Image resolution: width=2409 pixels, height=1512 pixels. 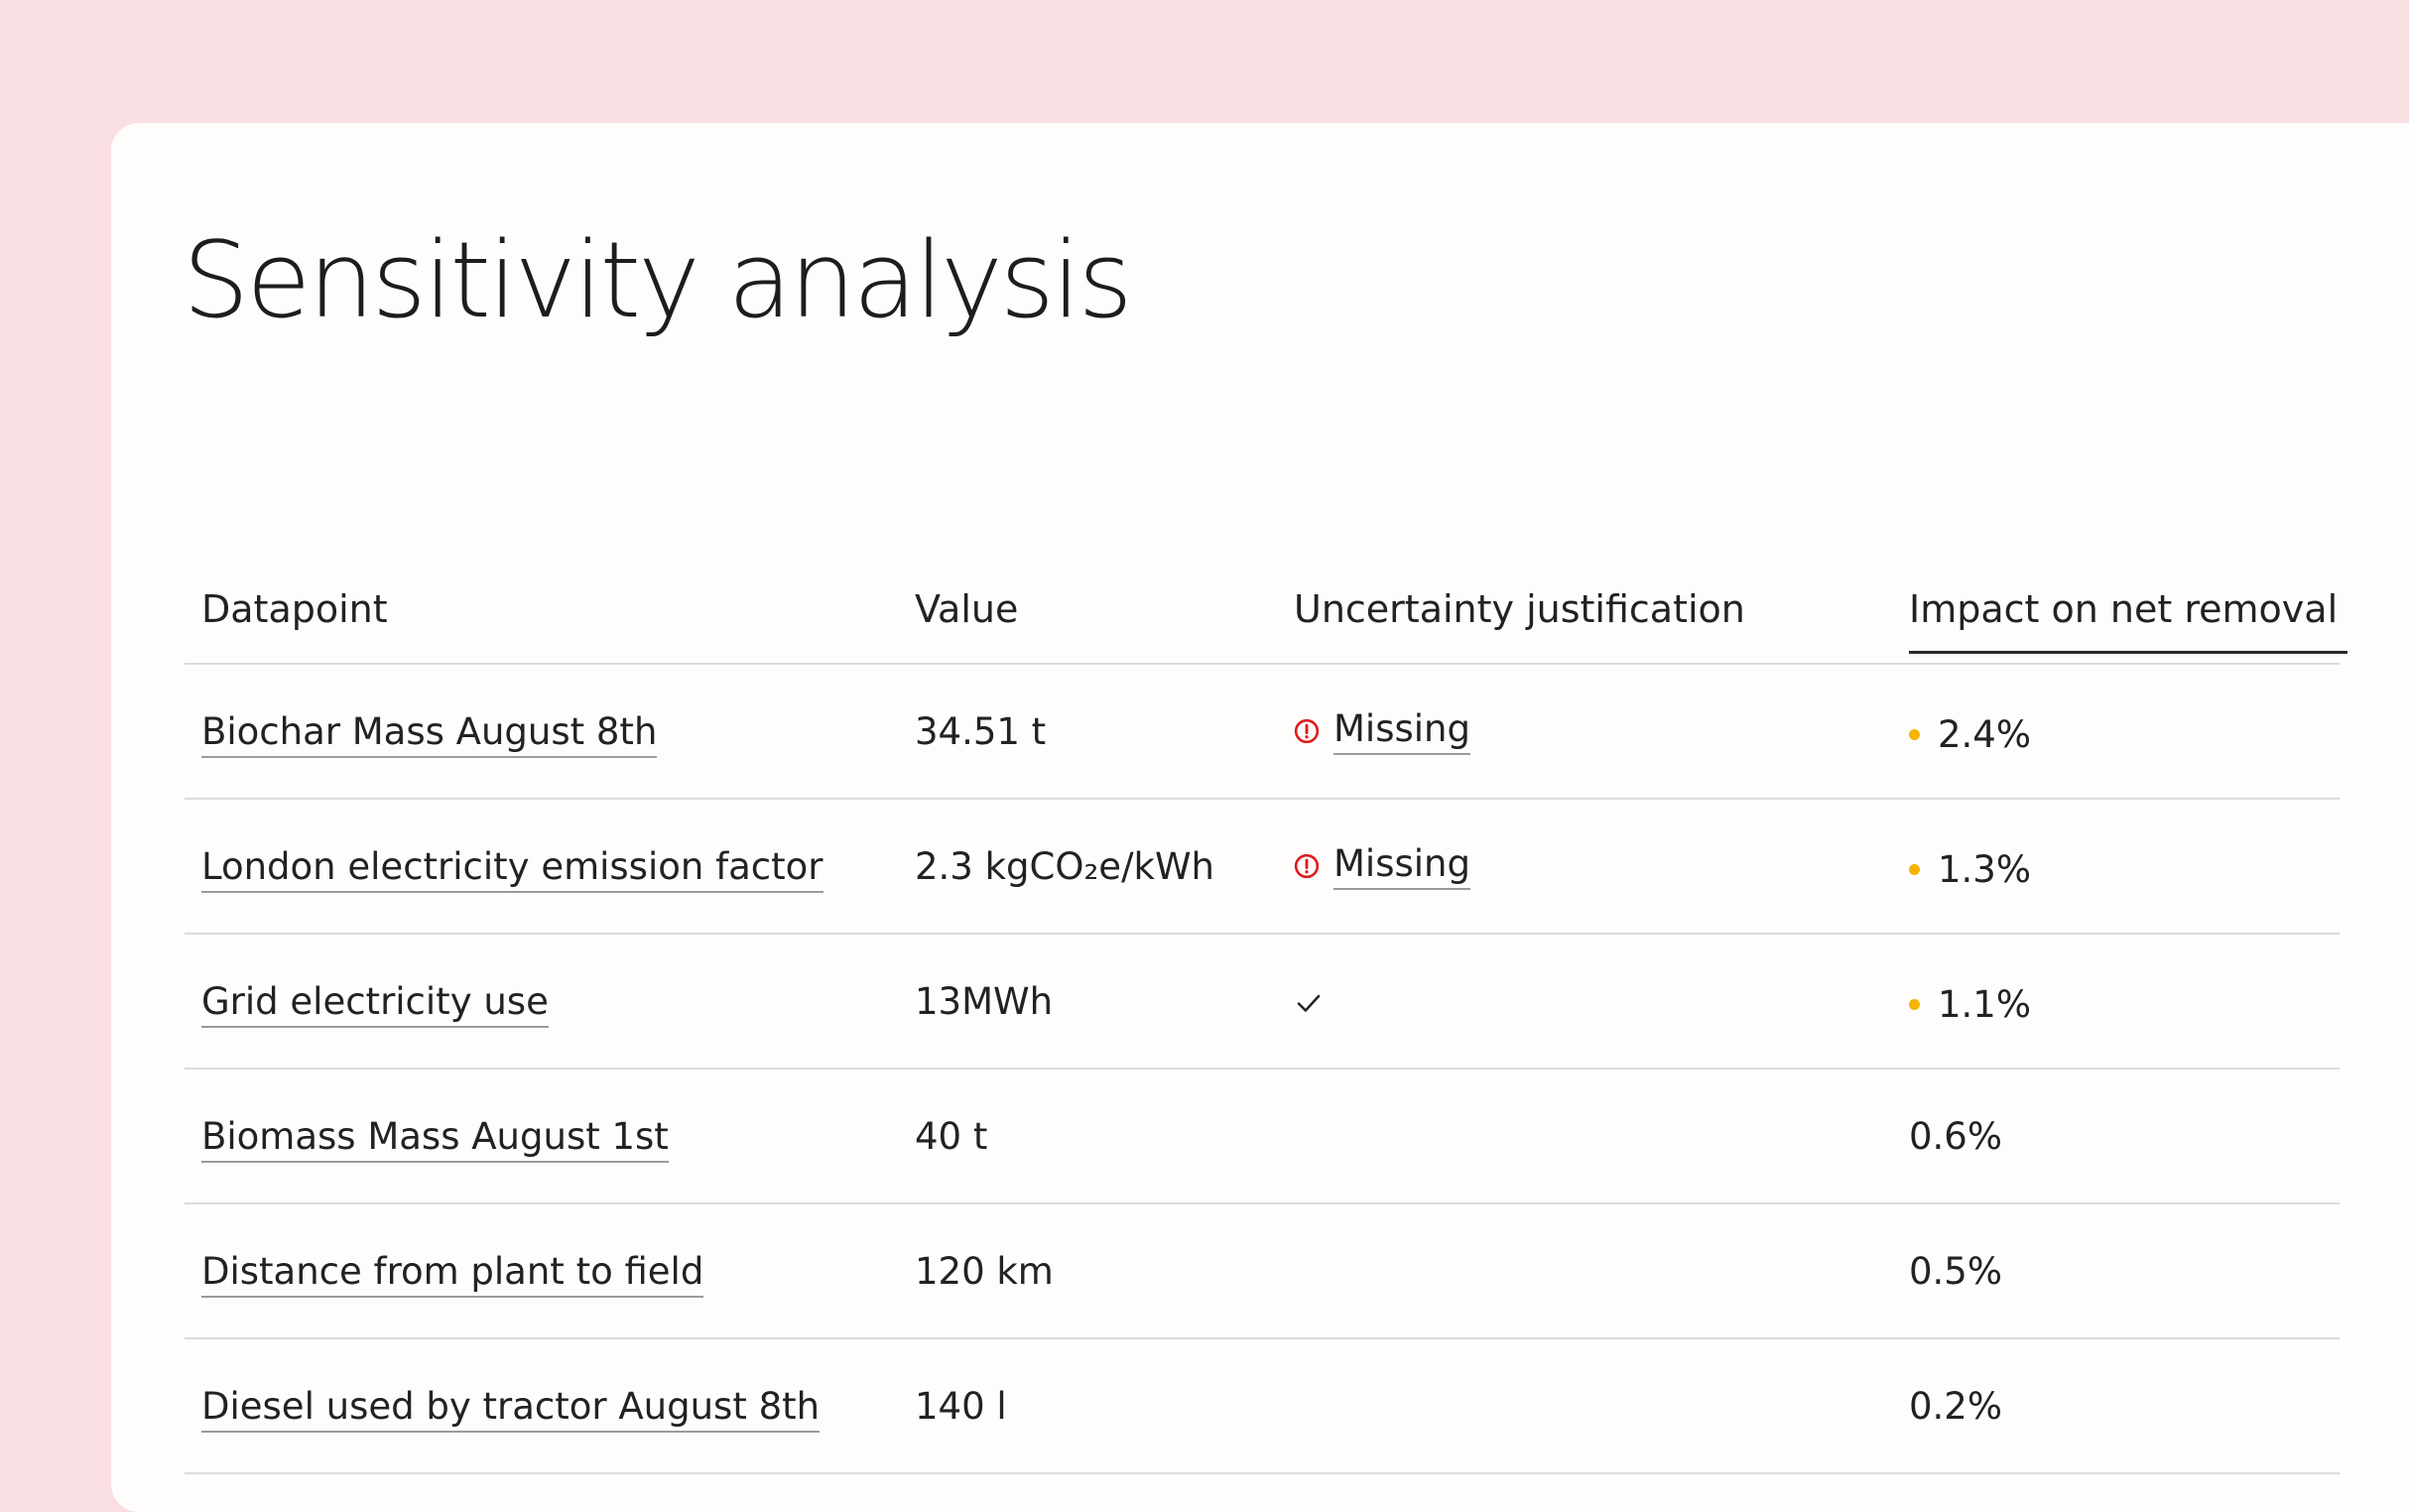 I want to click on impact-wrap: 0.6%, so click(x=1956, y=1136).